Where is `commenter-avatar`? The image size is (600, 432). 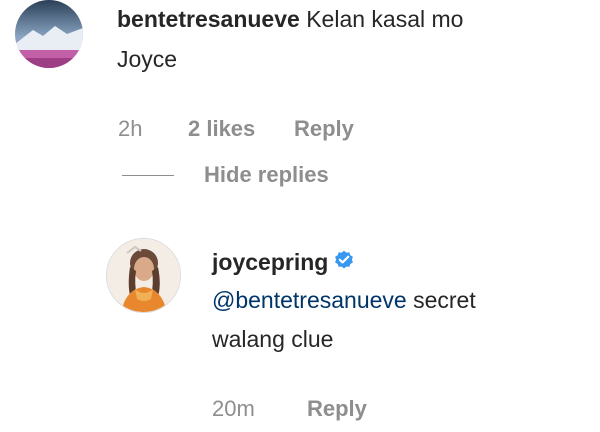 commenter-avatar is located at coordinates (49, 34).